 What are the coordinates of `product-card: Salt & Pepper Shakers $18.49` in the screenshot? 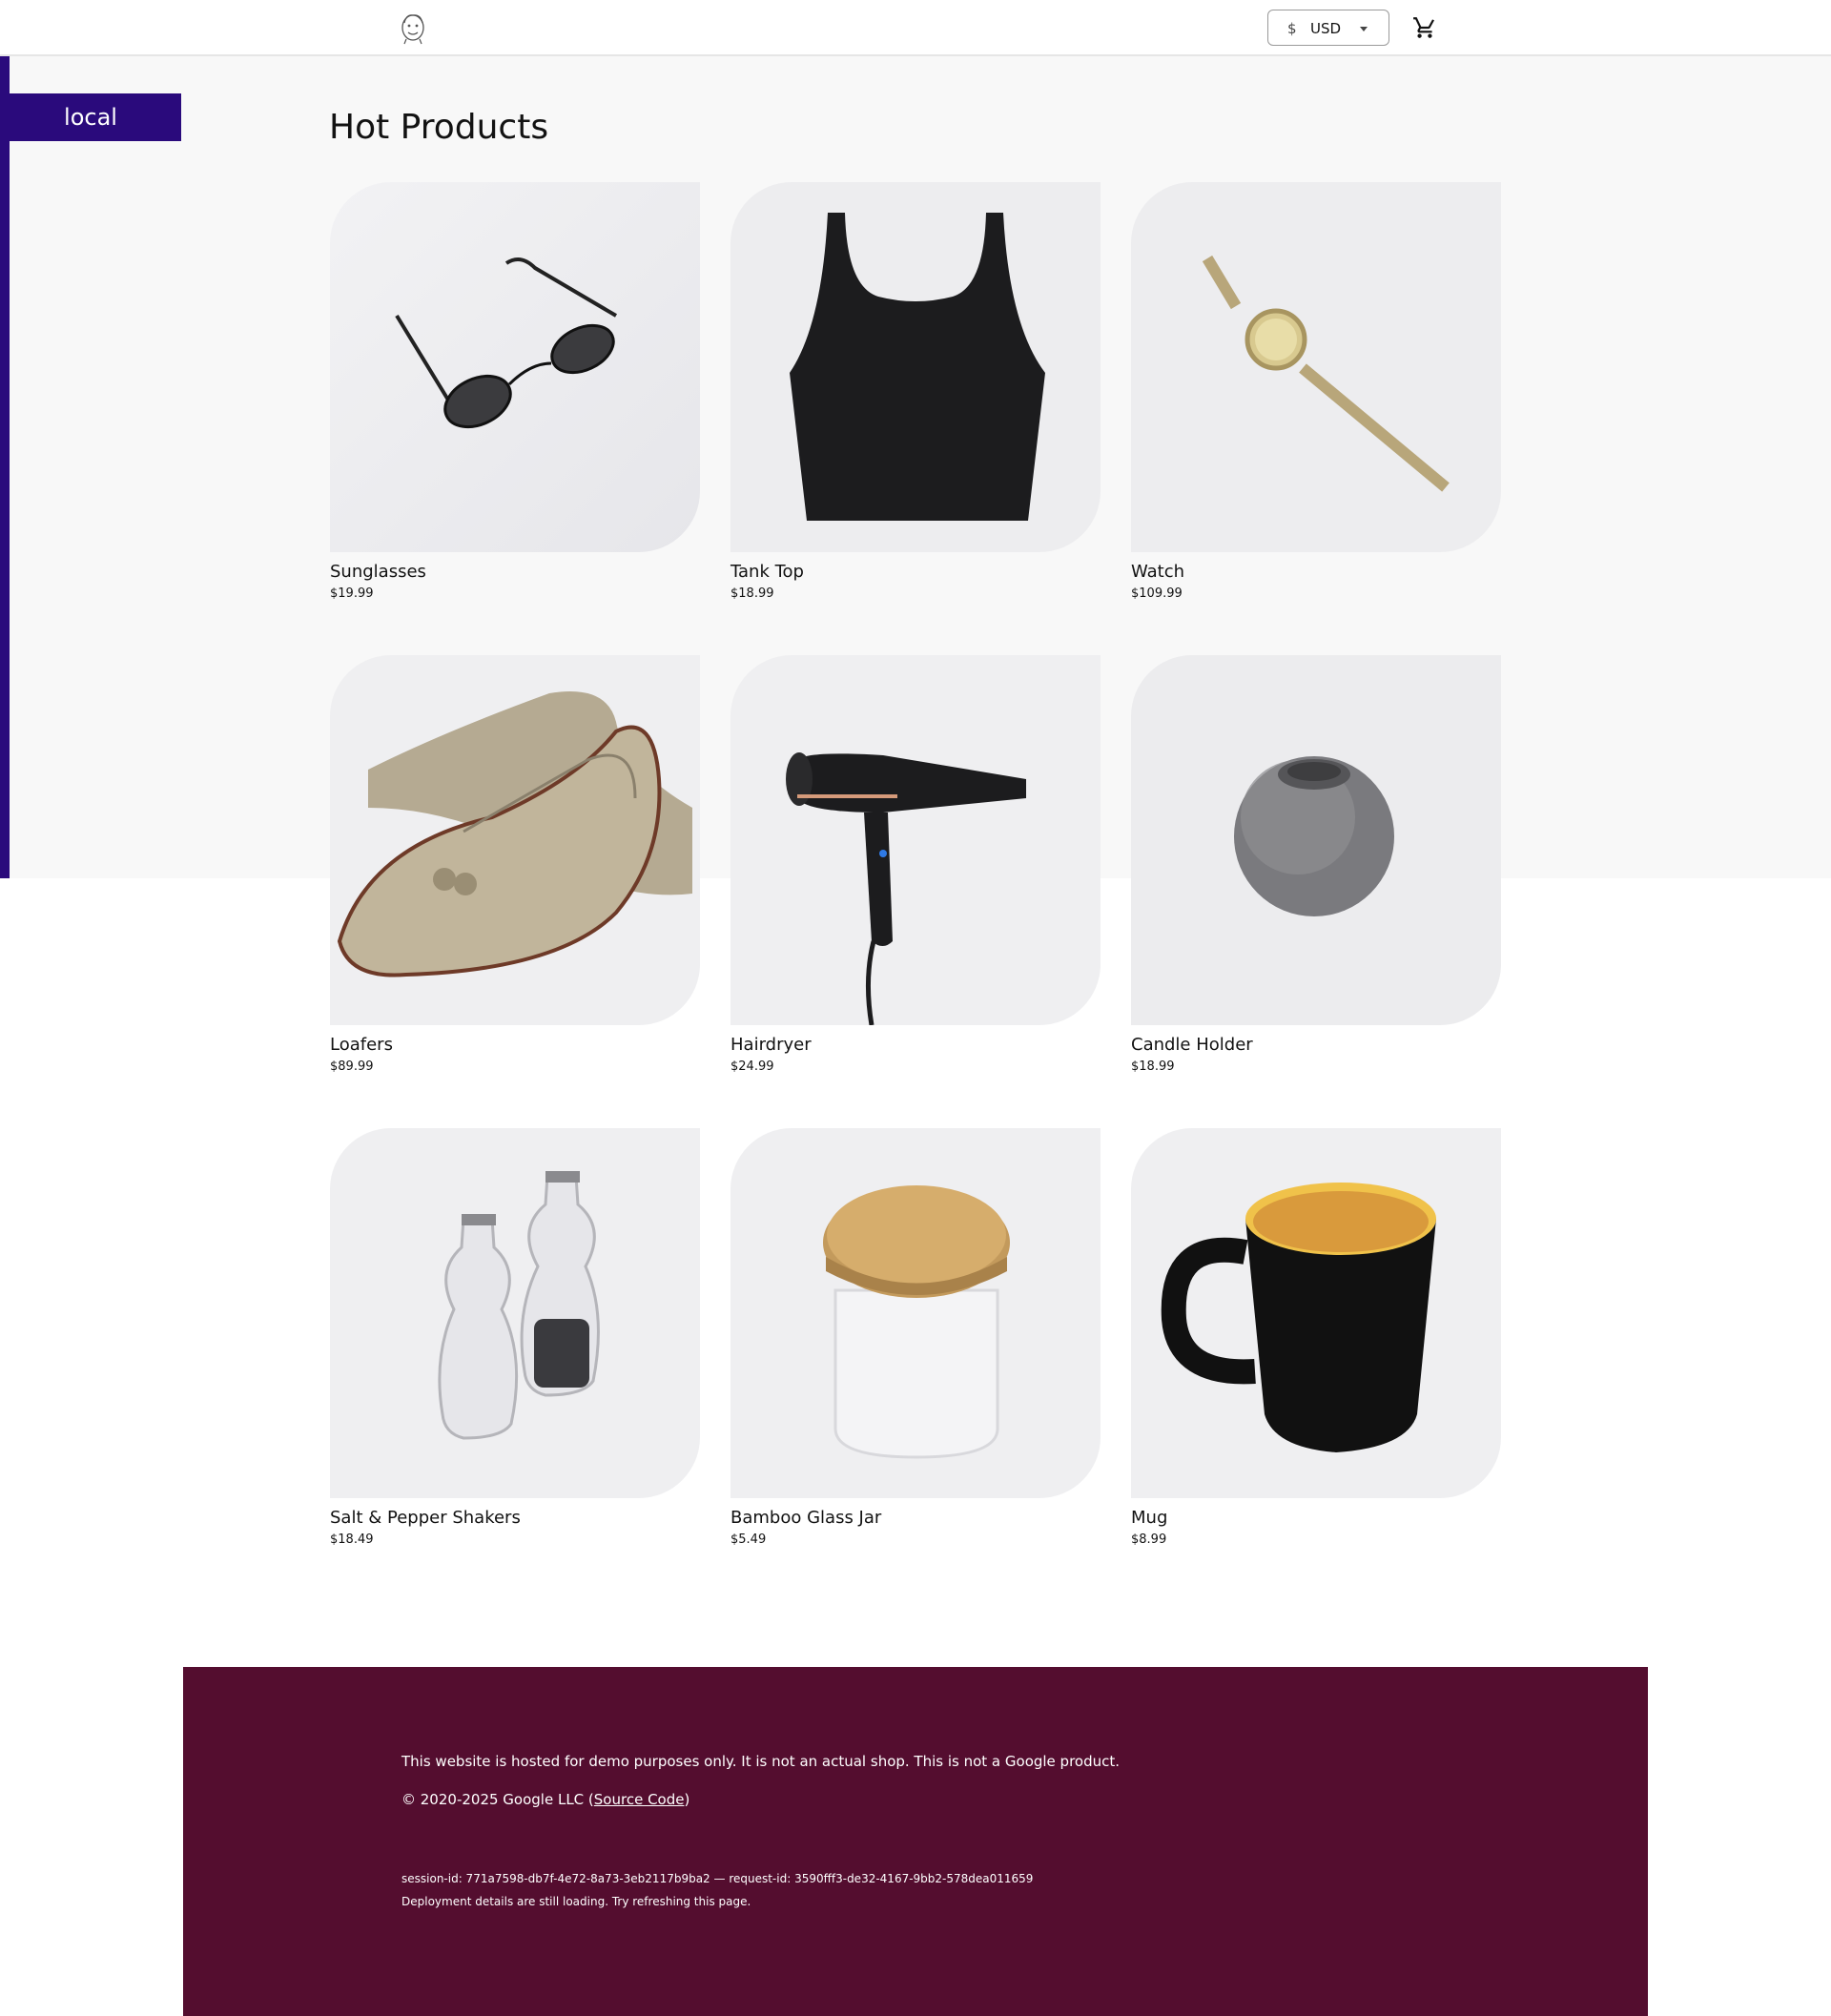 It's located at (515, 1339).